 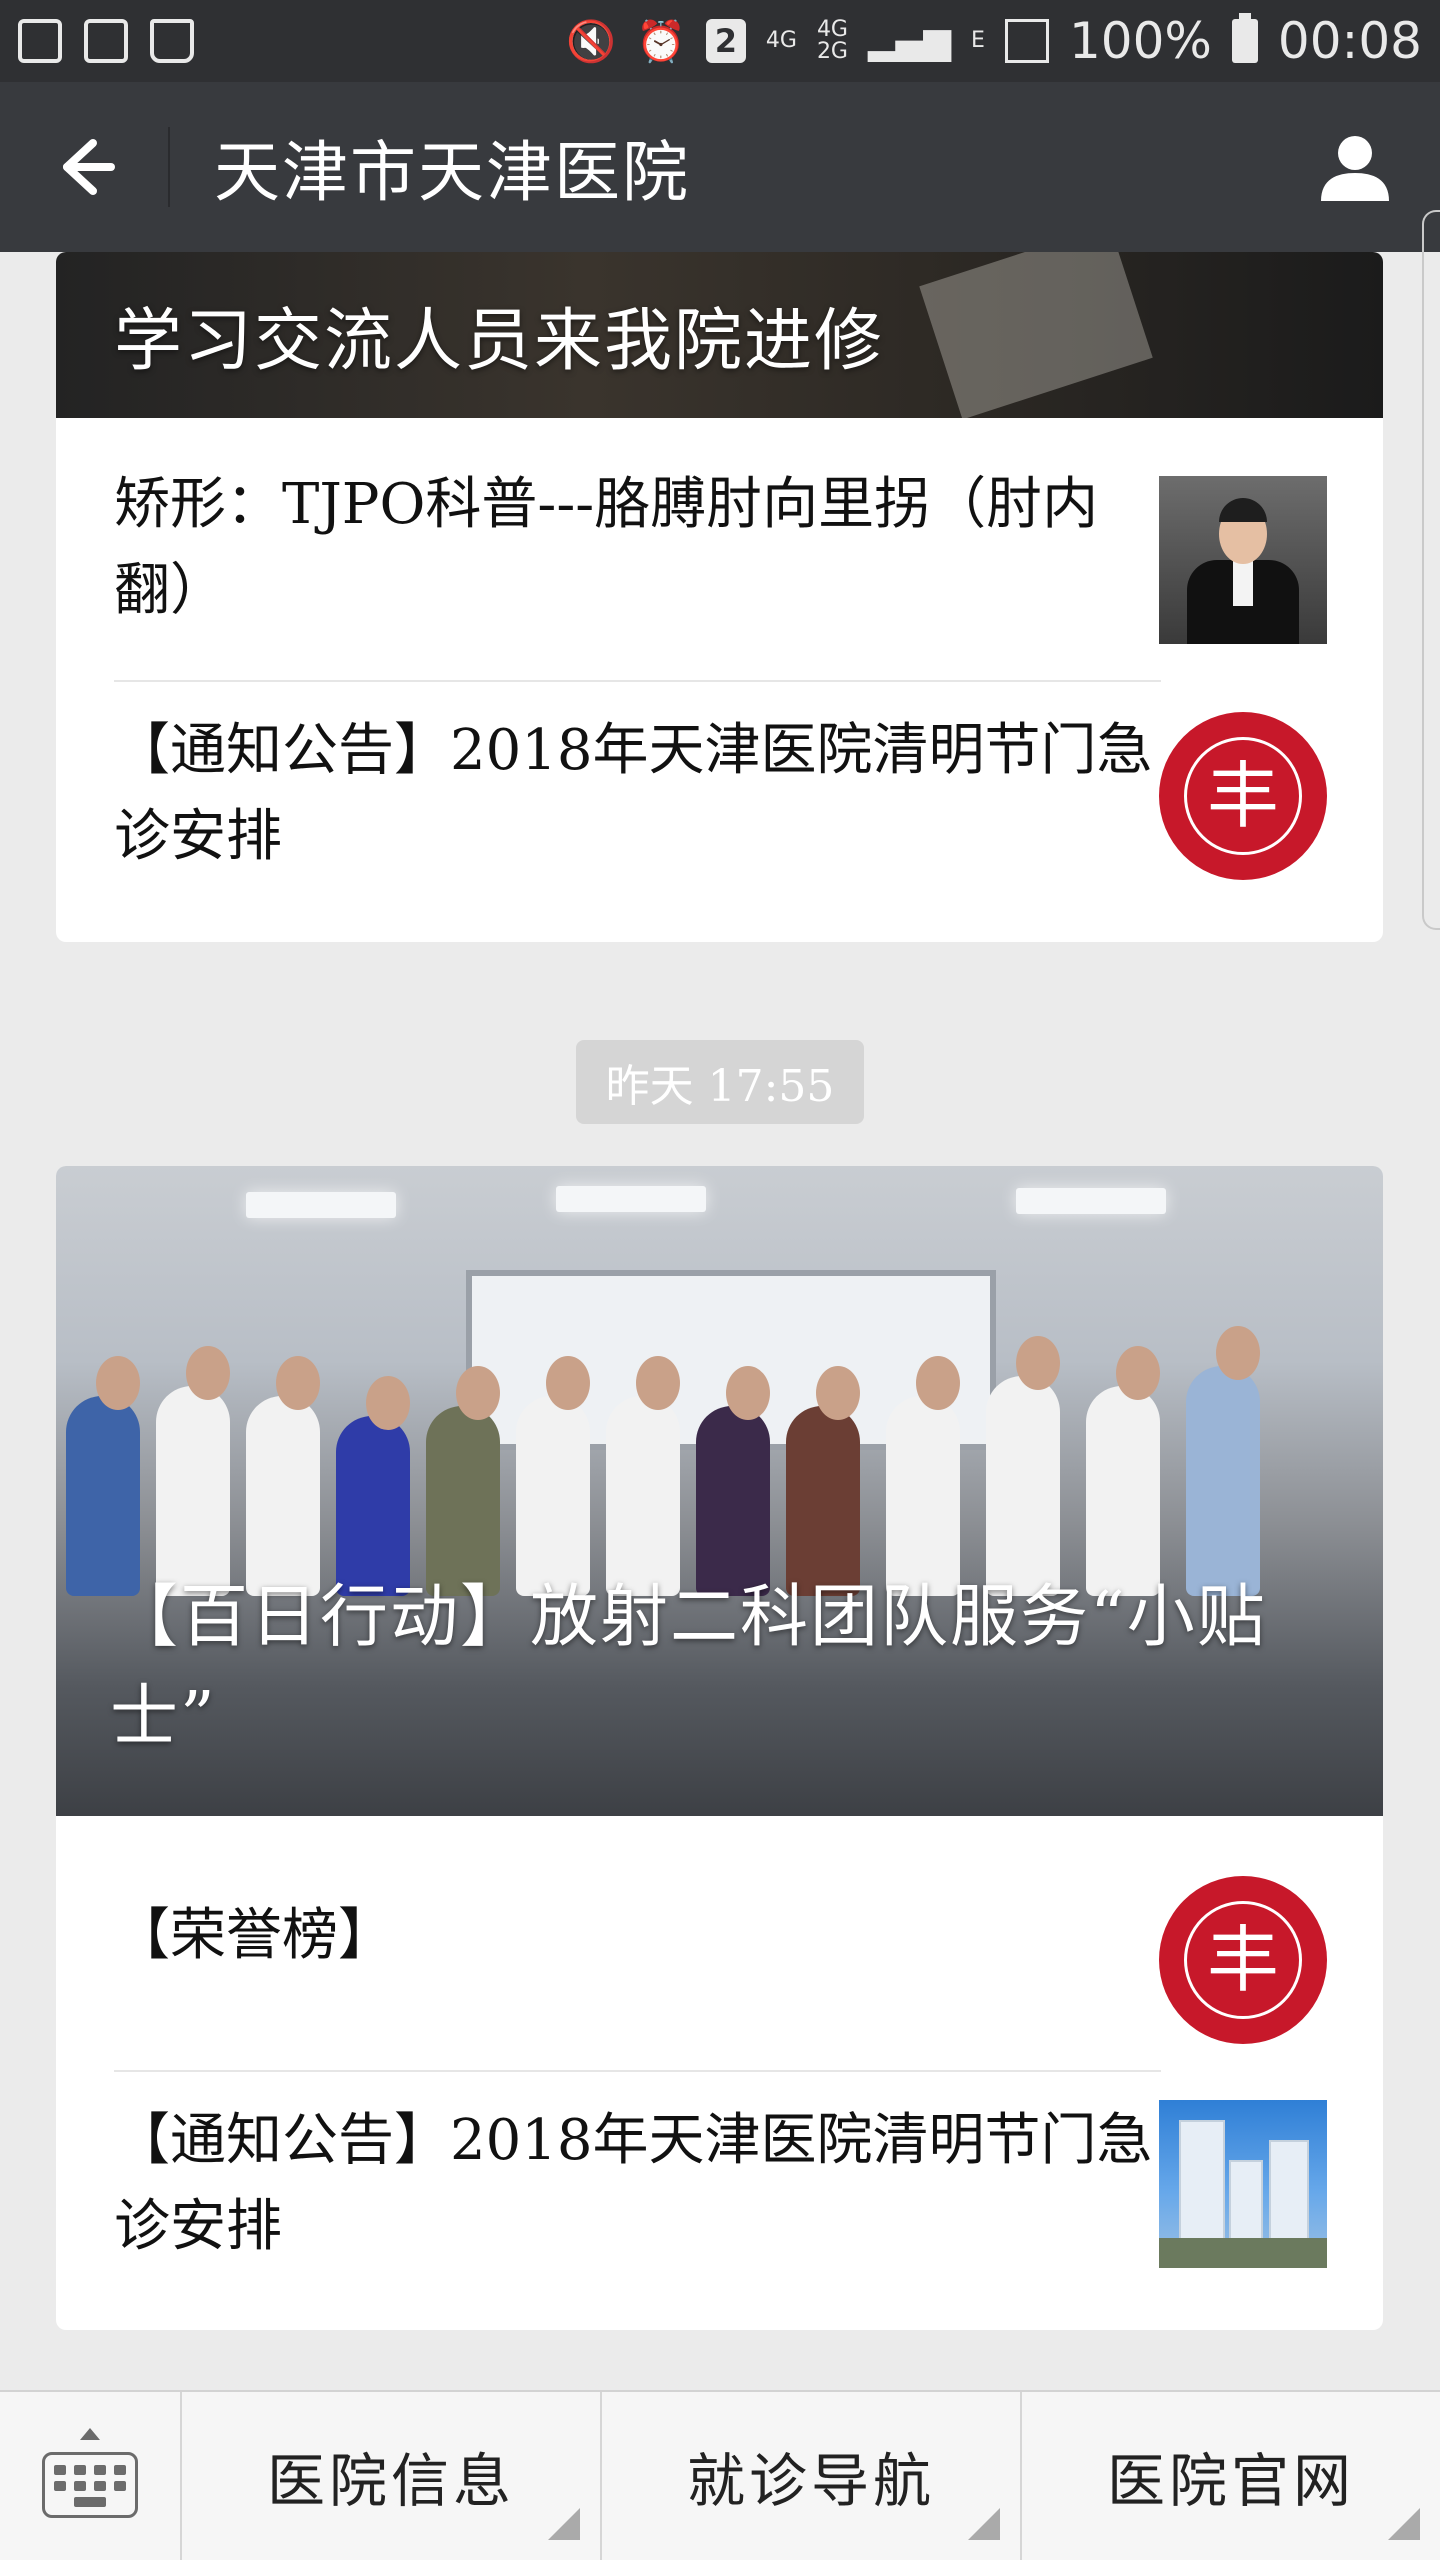 I want to click on network-edge-label: E, so click(x=978, y=40).